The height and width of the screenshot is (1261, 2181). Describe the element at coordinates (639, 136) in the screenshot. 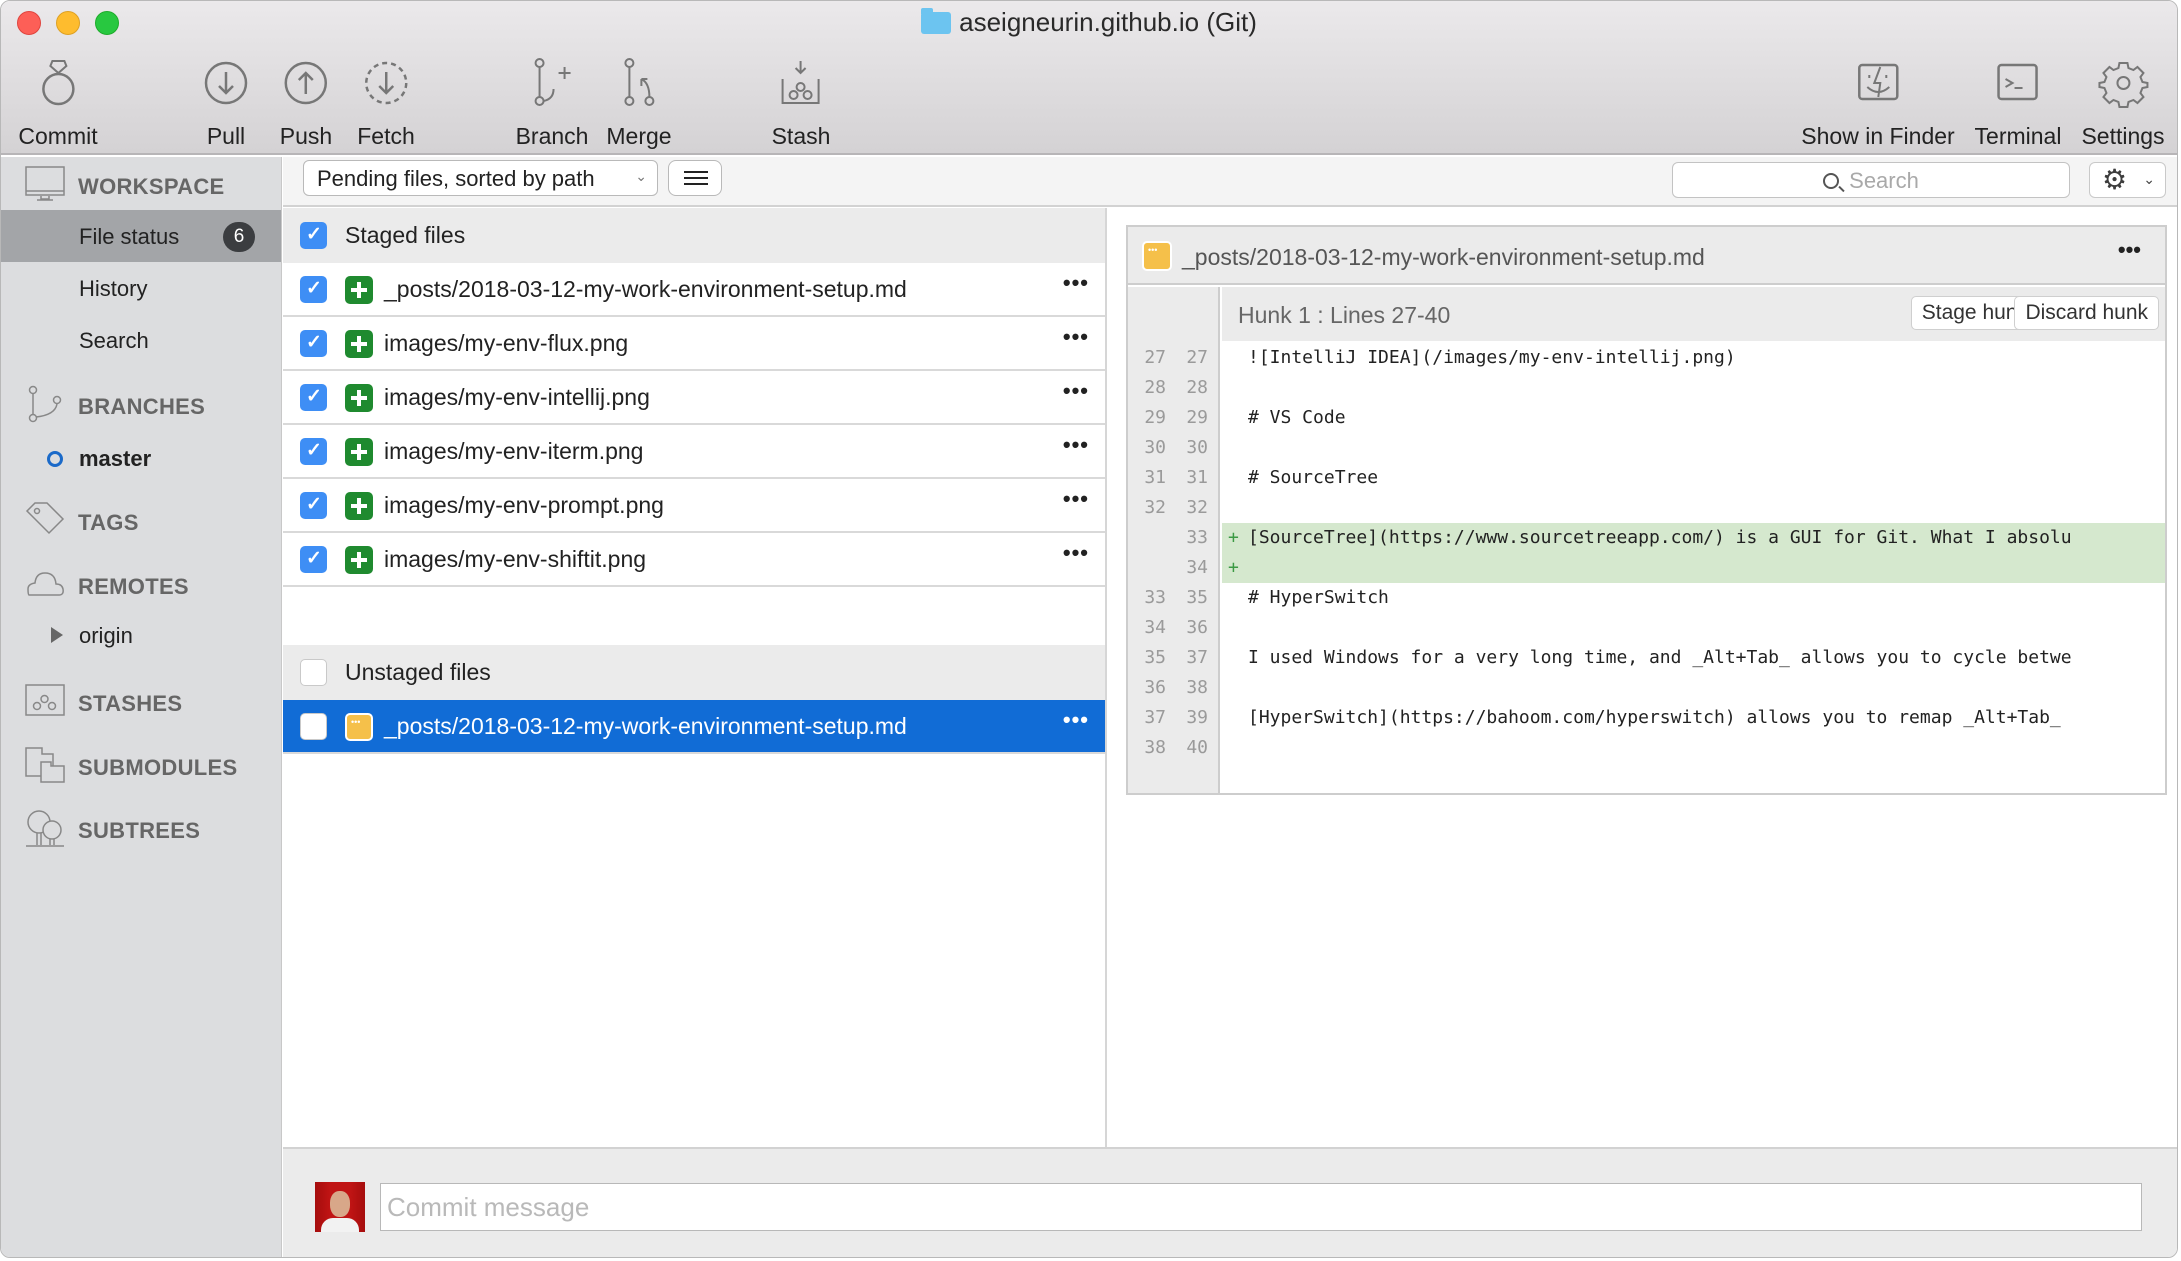

I see `merge-label: Merge` at that location.